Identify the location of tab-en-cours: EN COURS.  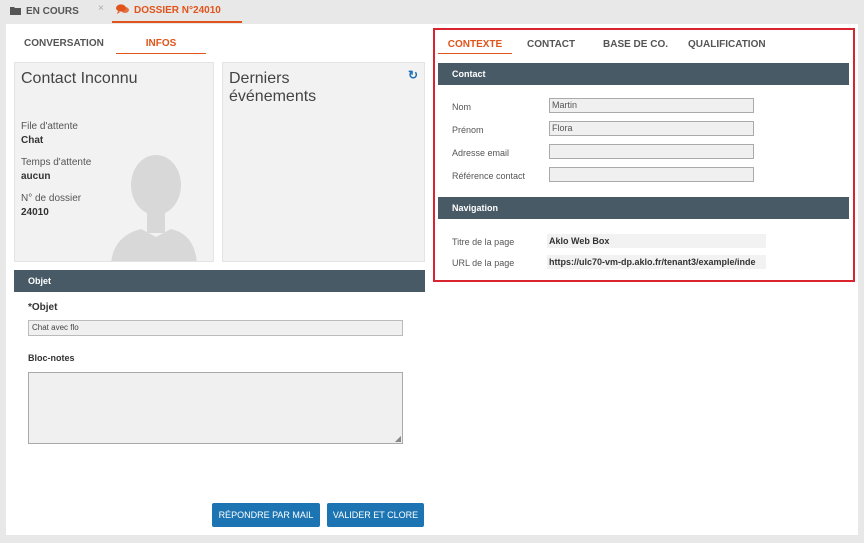
(44, 11).